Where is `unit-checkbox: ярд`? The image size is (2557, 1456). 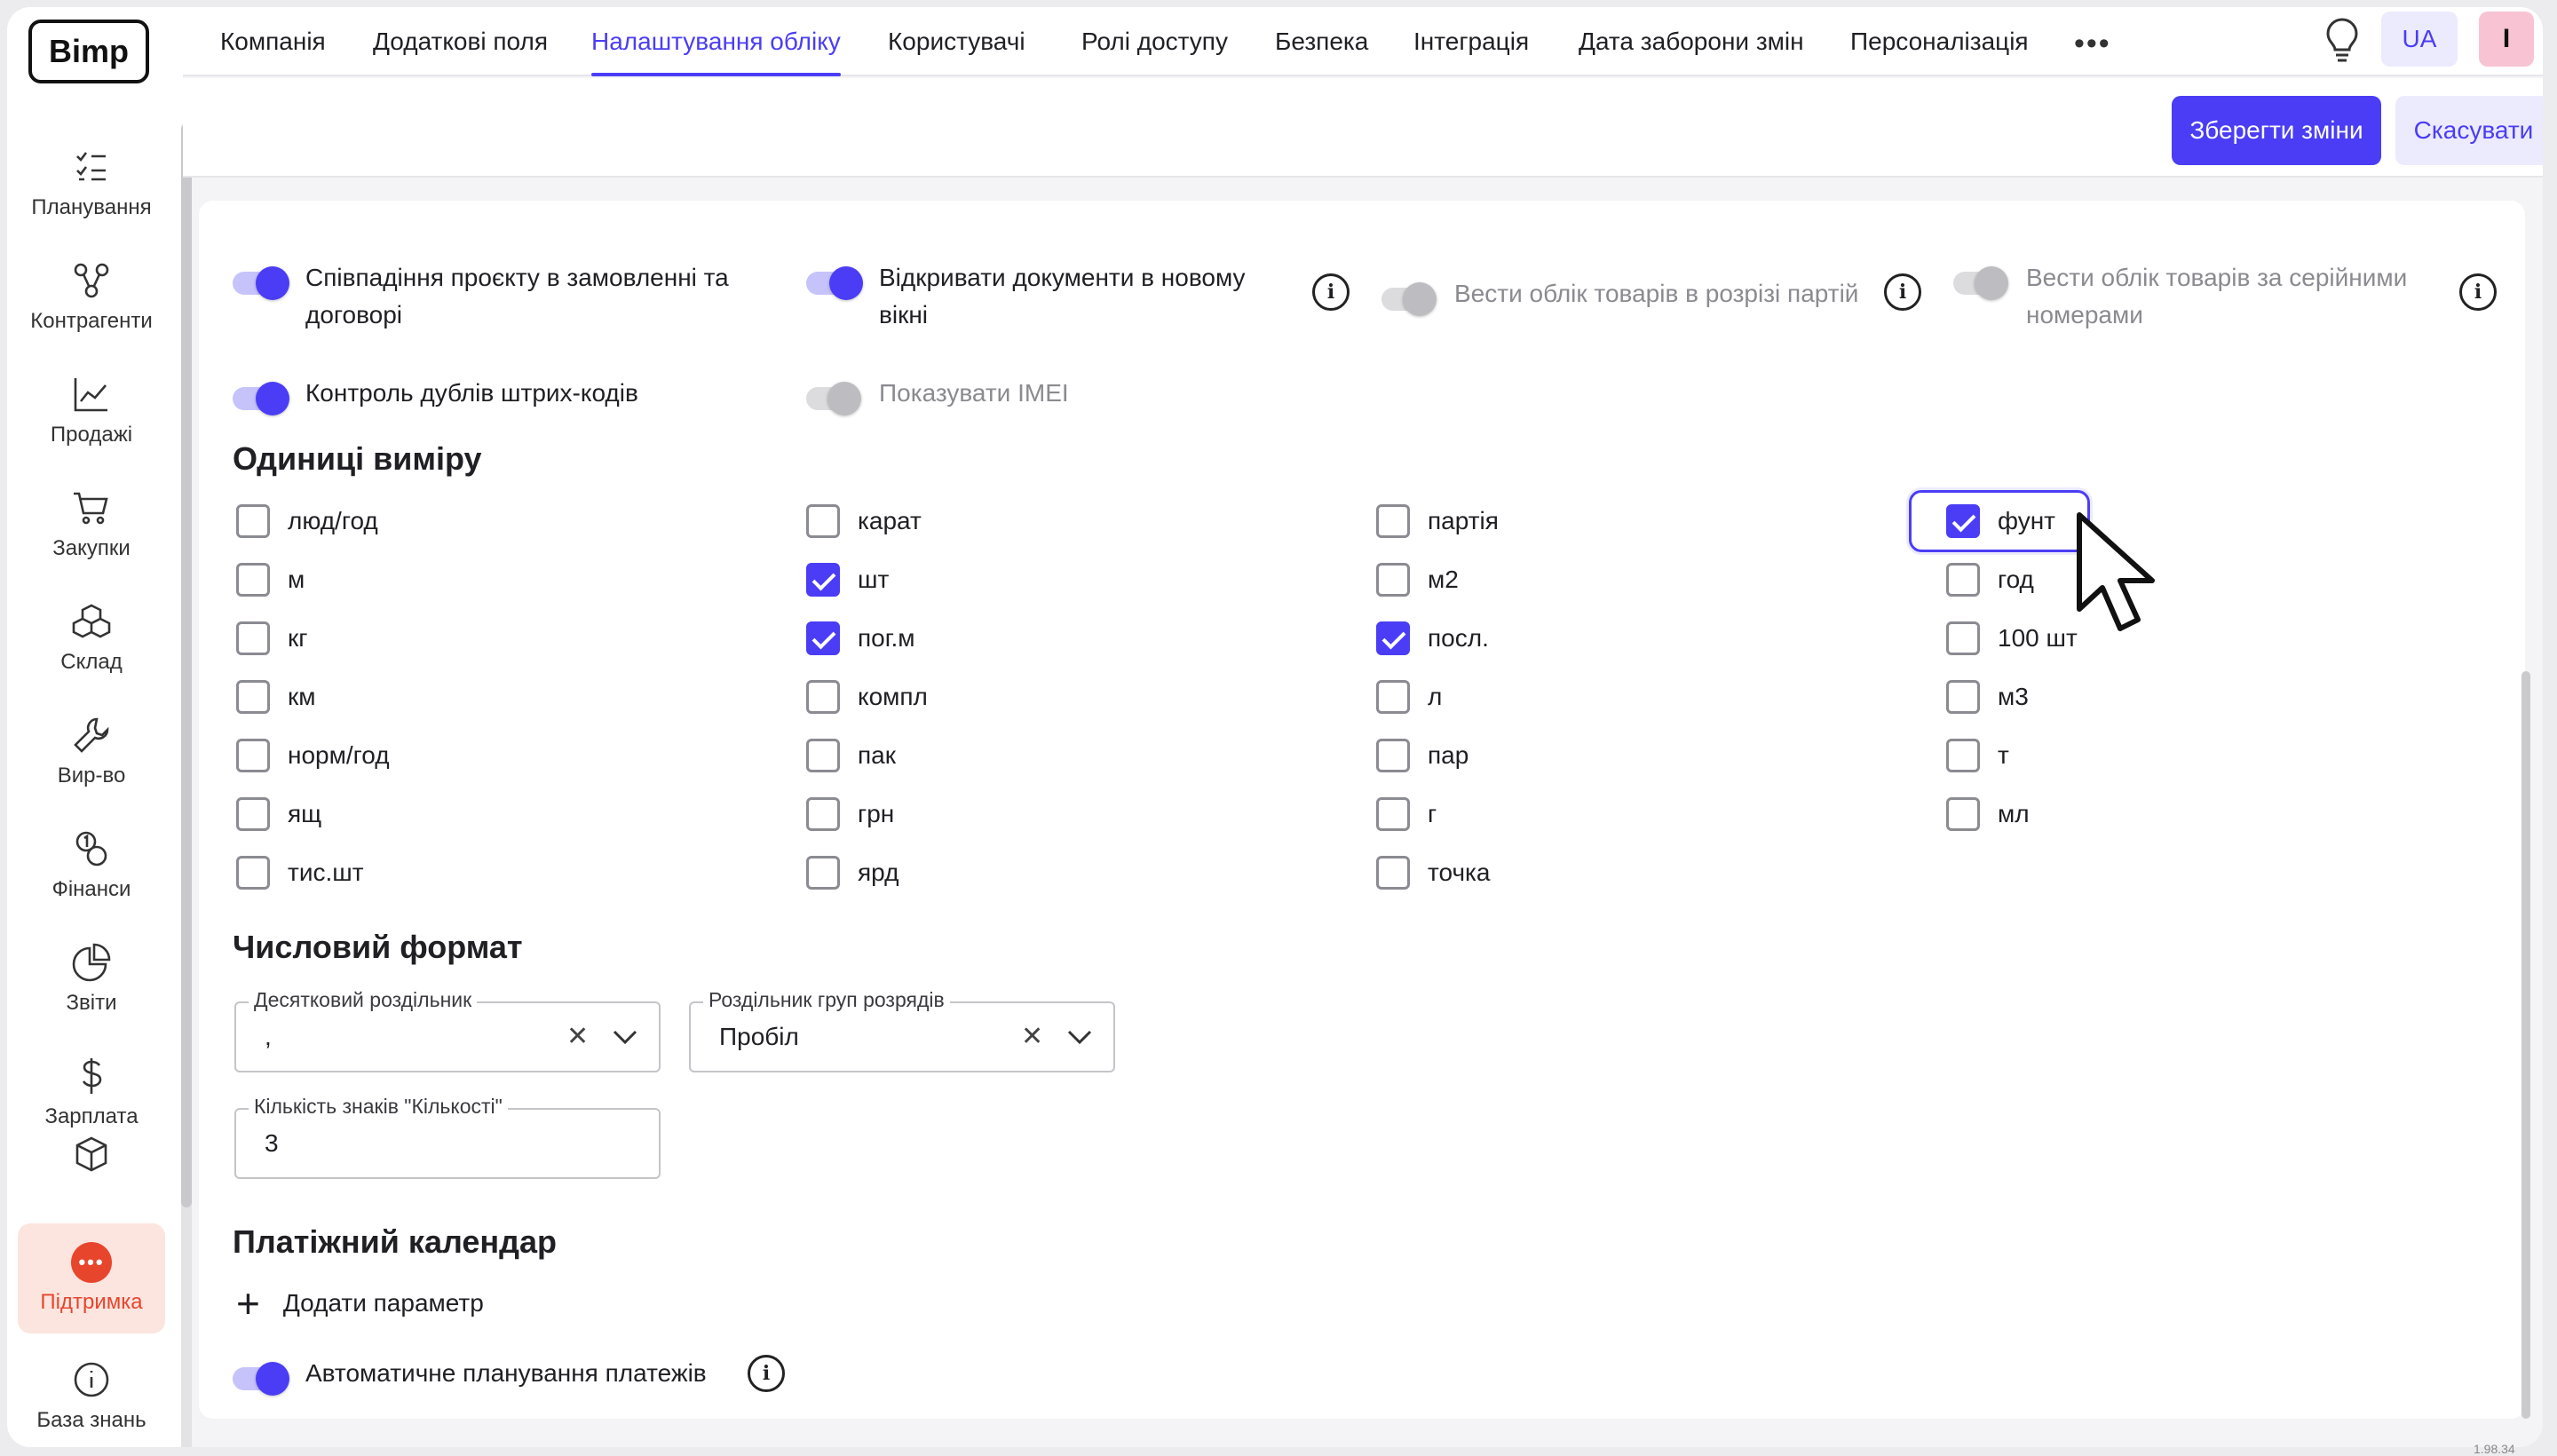
unit-checkbox: ярд is located at coordinates (852, 873).